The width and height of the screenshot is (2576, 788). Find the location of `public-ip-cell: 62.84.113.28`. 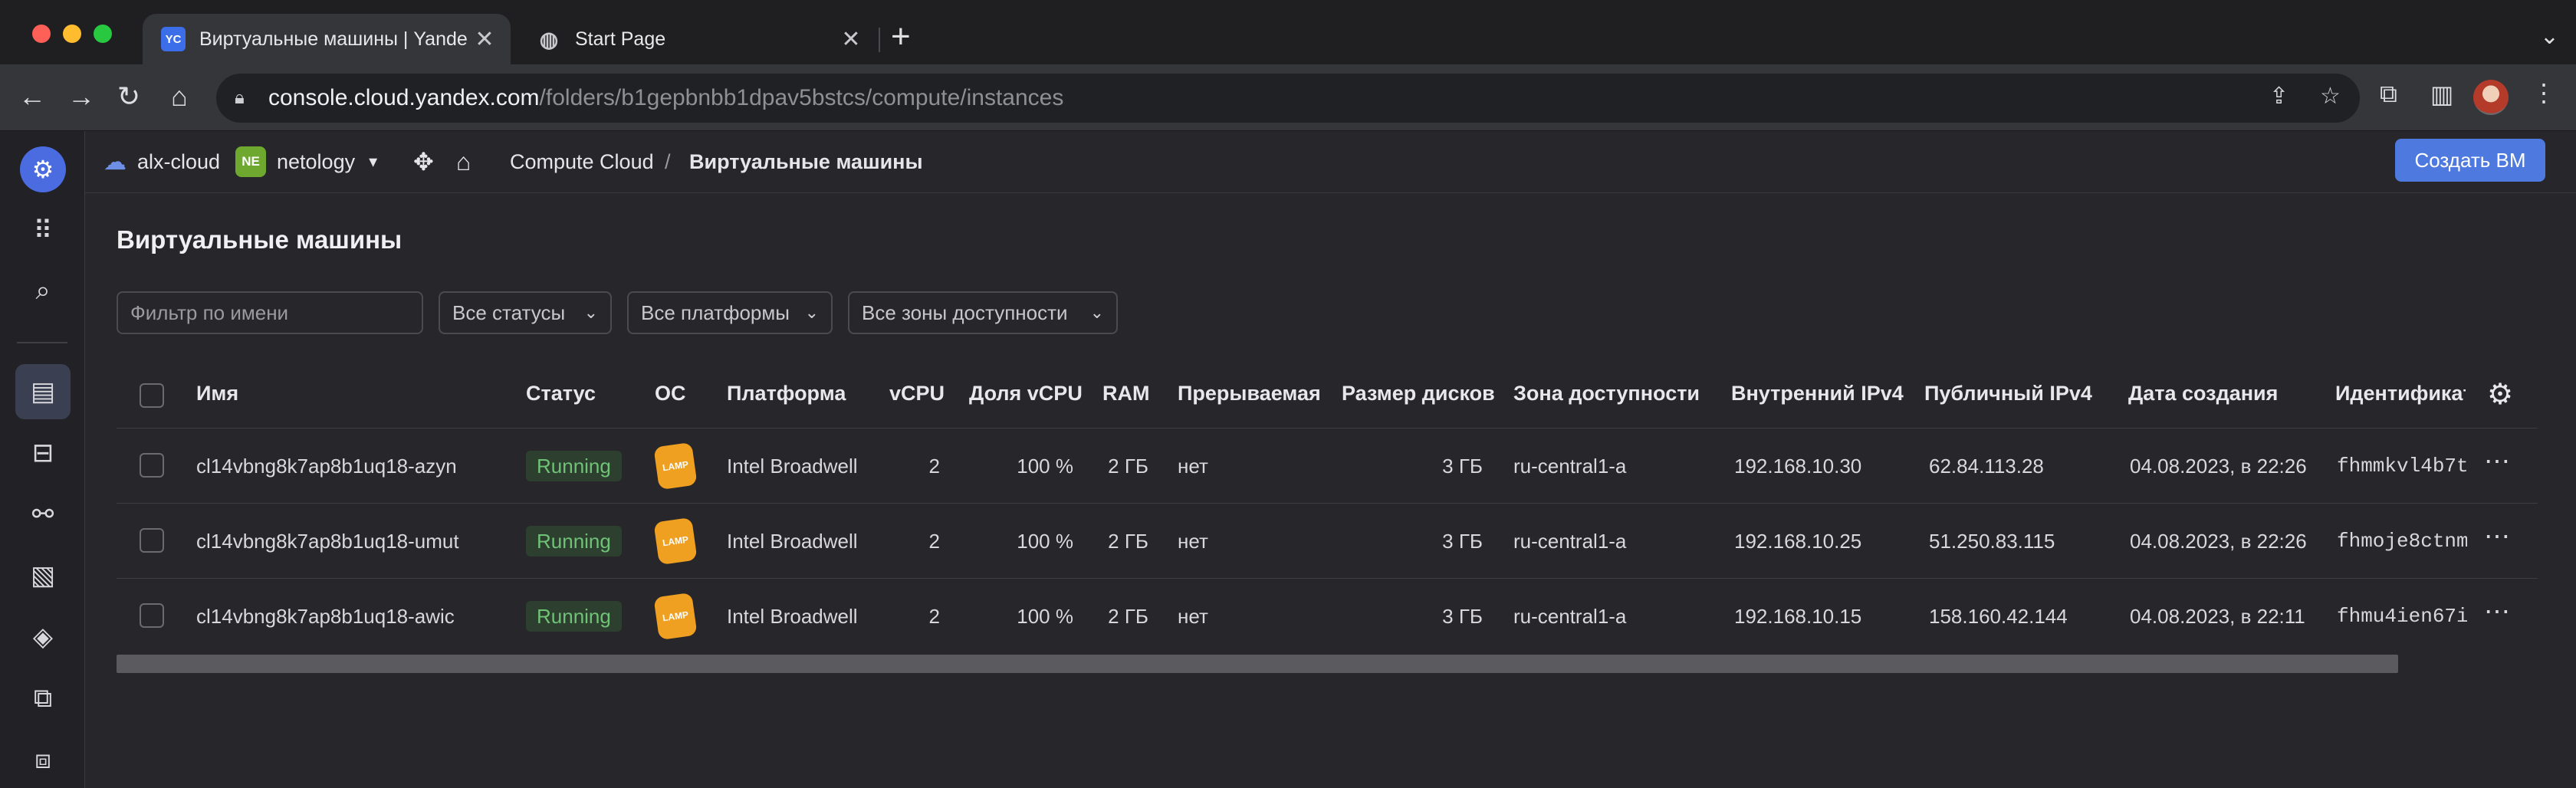

public-ip-cell: 62.84.113.28 is located at coordinates (1986, 467).